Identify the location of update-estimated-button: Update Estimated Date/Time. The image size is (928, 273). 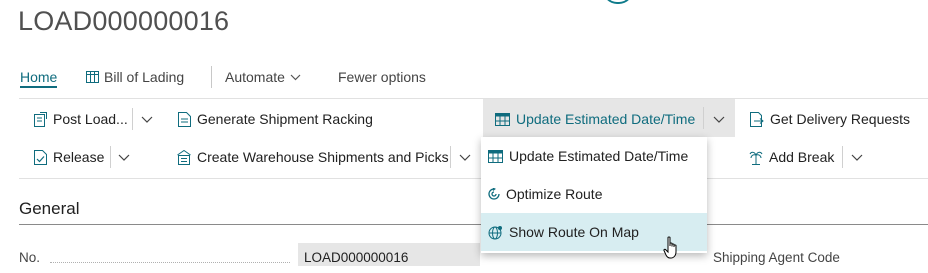
(595, 119).